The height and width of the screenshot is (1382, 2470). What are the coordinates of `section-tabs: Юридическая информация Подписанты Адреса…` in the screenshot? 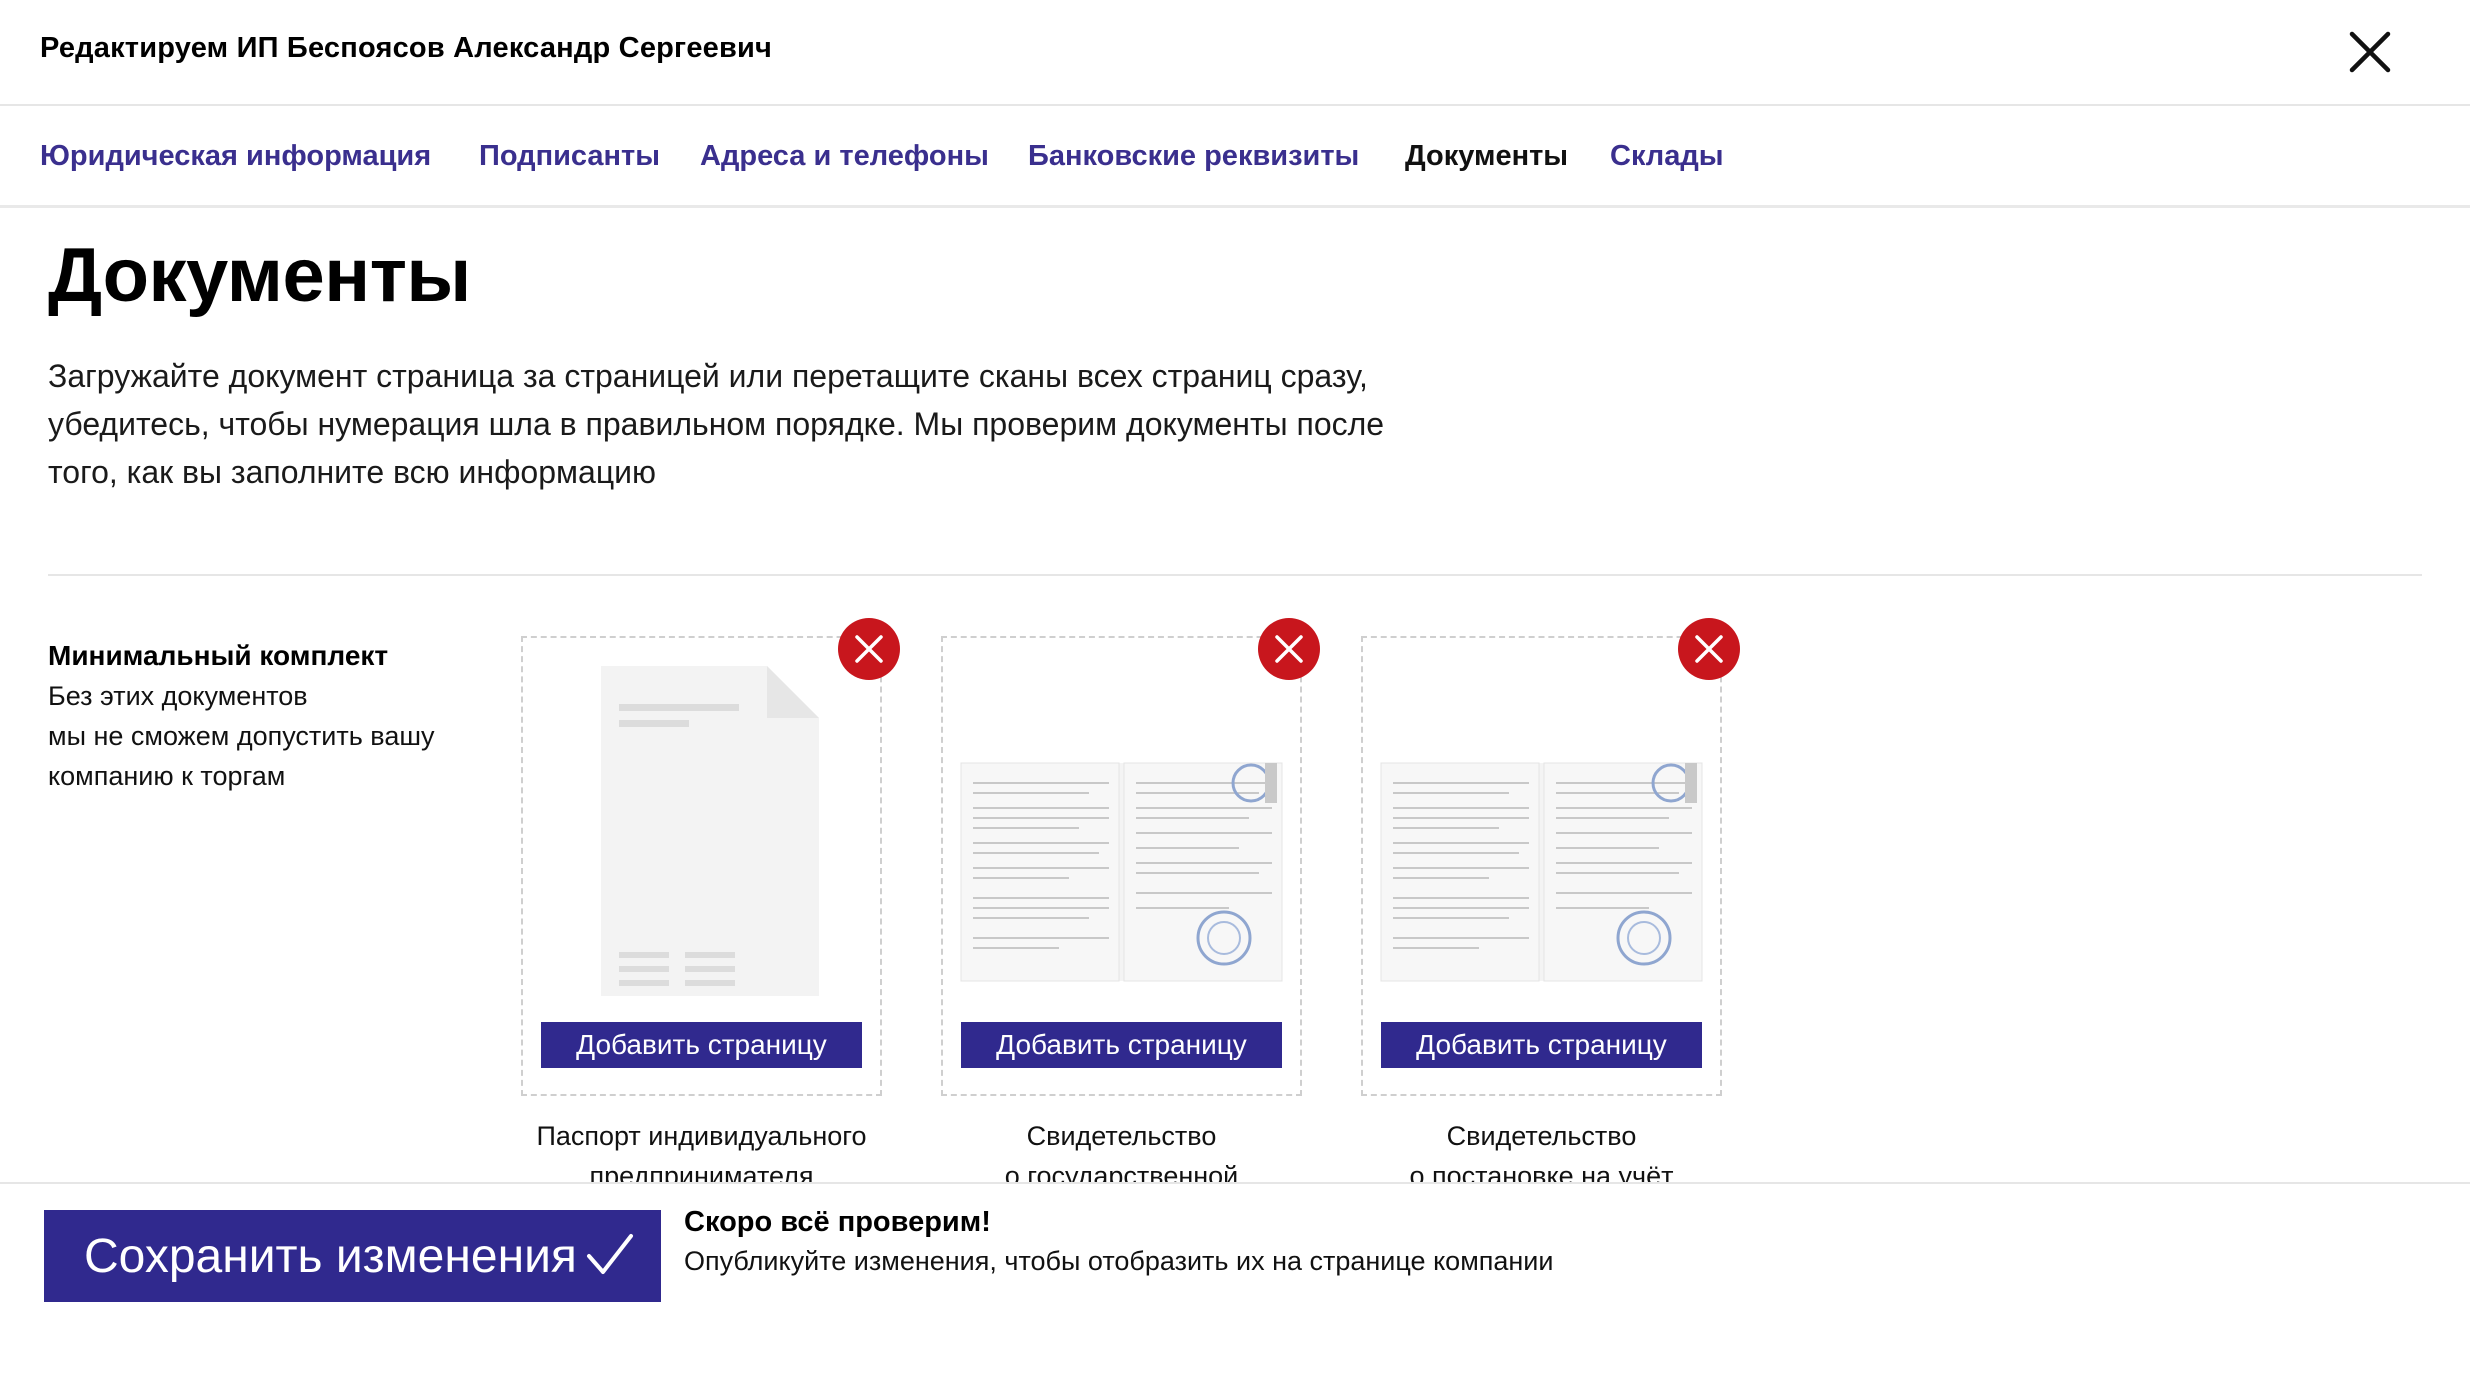 It's located at (1235, 157).